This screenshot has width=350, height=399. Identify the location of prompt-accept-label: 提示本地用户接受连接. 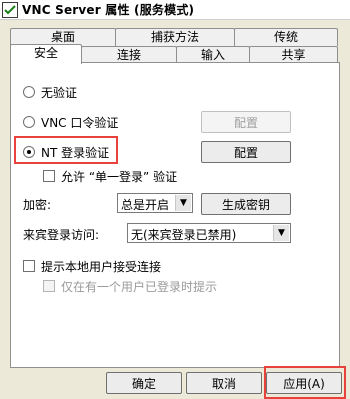
(101, 267).